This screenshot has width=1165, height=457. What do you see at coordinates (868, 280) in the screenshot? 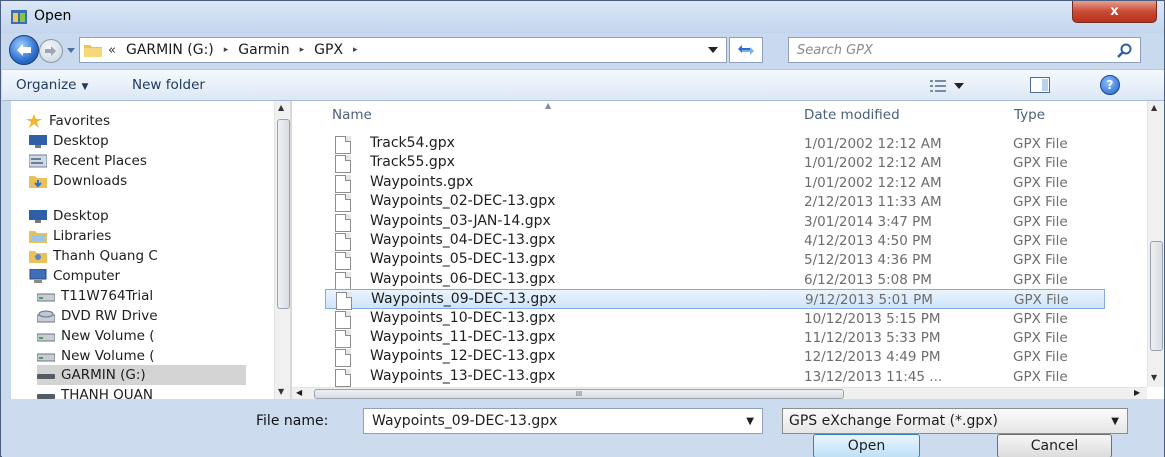
I see `file-date-modified: 6/12/2013 5:08 PM` at bounding box center [868, 280].